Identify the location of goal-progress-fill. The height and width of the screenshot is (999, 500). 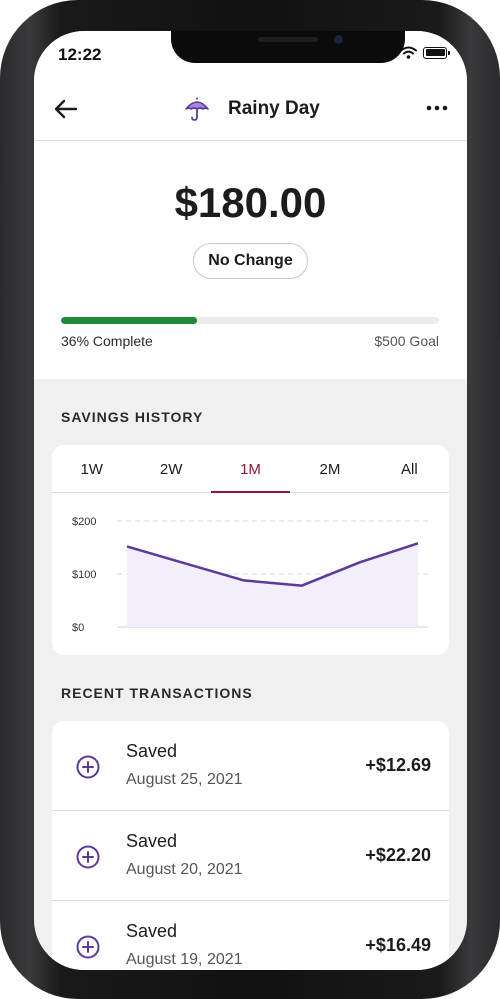
(129, 320).